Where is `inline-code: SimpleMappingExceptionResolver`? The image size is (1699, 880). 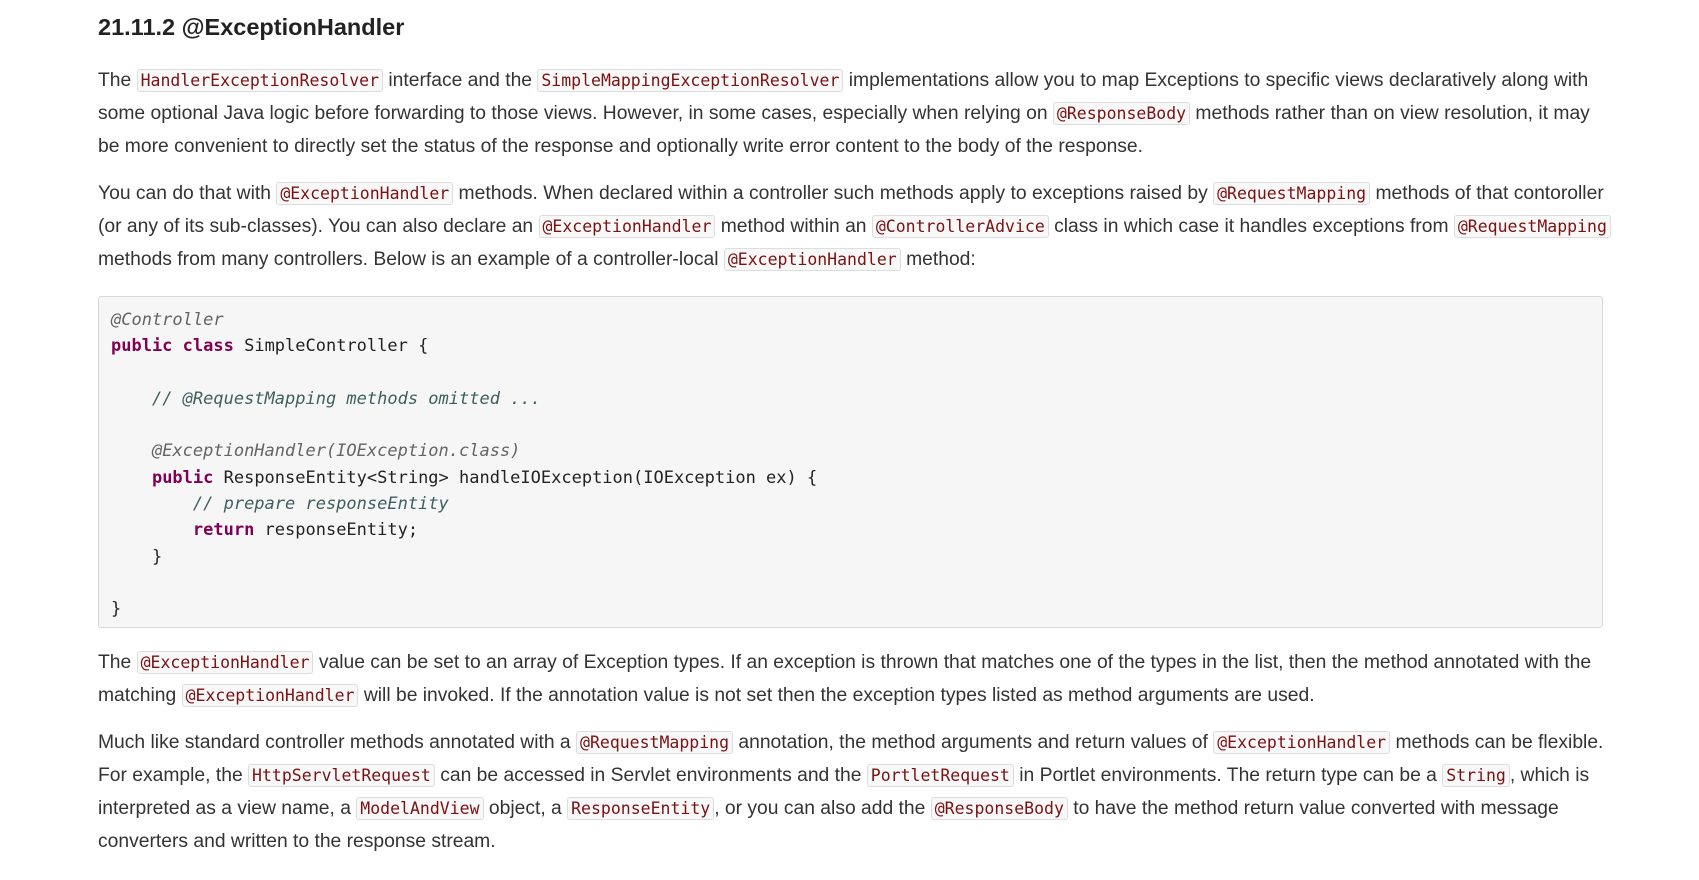 inline-code: SimpleMappingExceptionResolver is located at coordinates (690, 80).